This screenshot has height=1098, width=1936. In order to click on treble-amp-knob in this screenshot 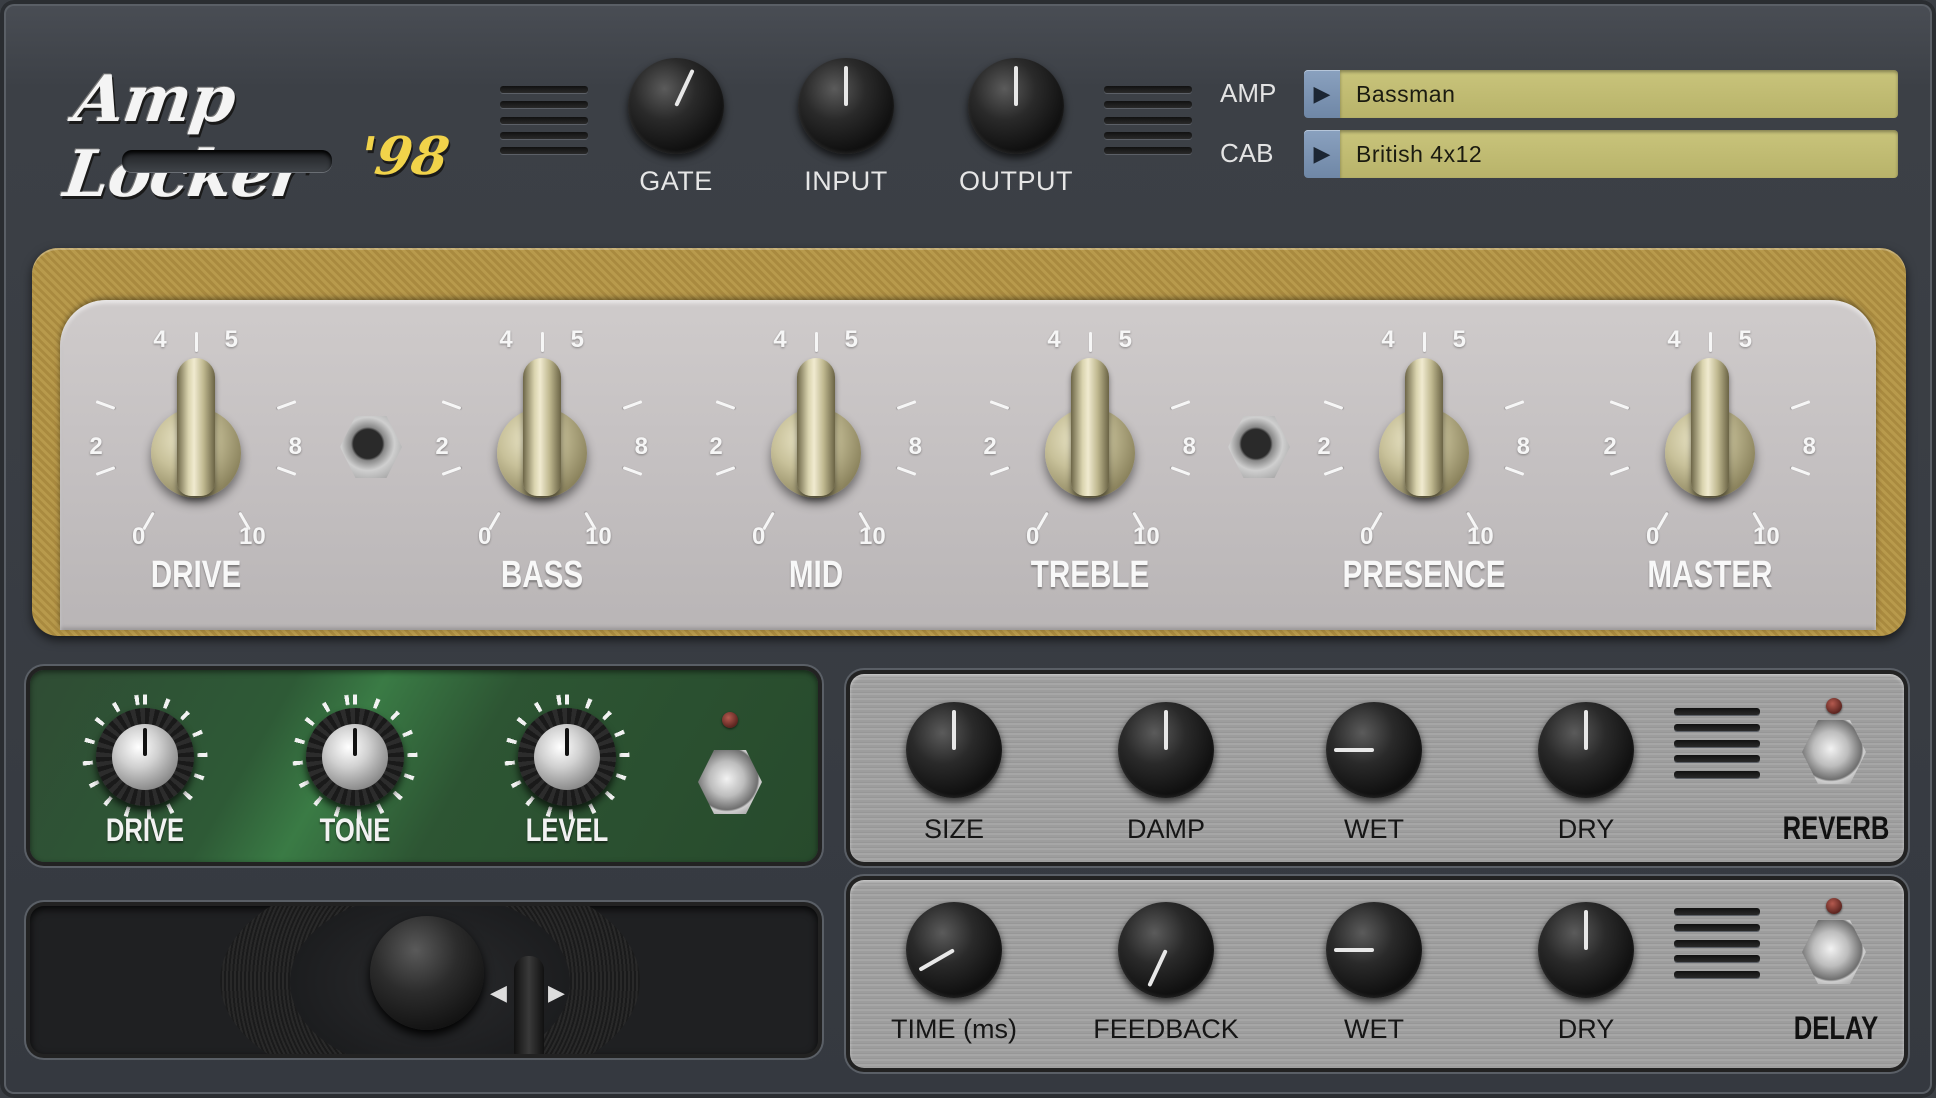, I will do `click(1090, 433)`.